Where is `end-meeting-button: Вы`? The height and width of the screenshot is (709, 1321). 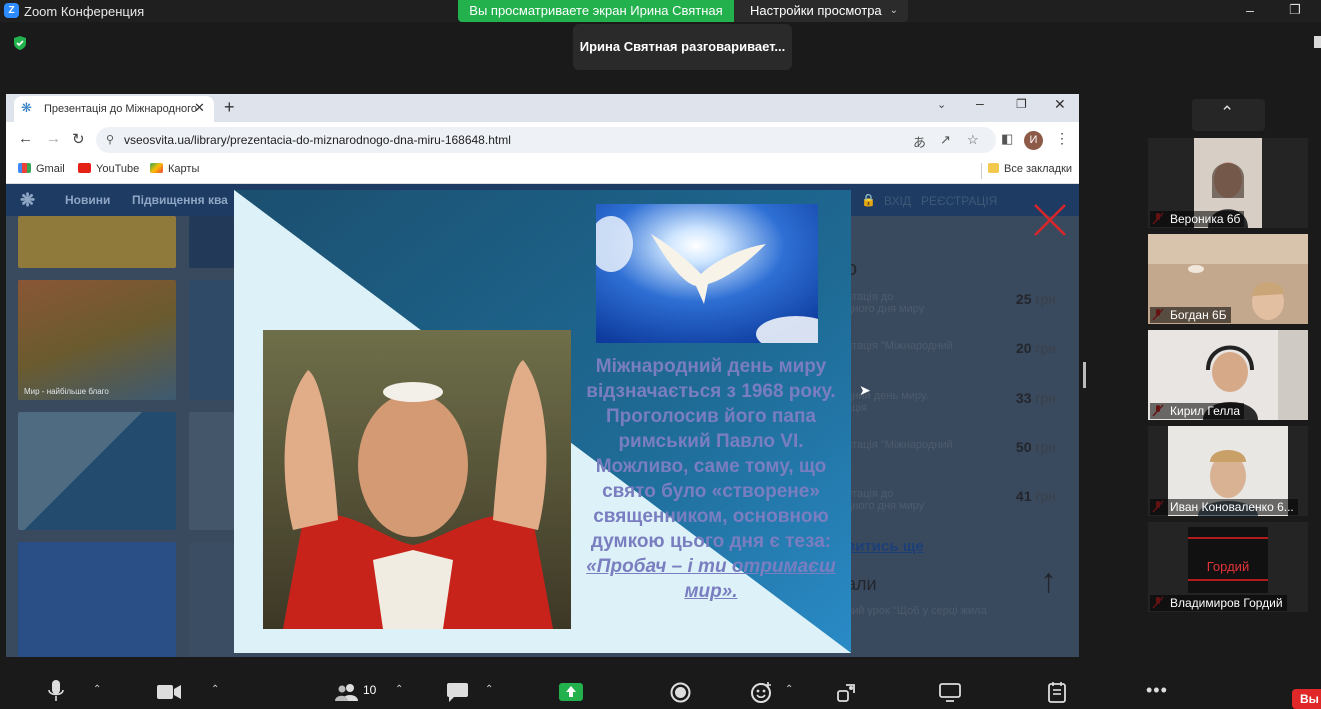 end-meeting-button: Вы is located at coordinates (1306, 699).